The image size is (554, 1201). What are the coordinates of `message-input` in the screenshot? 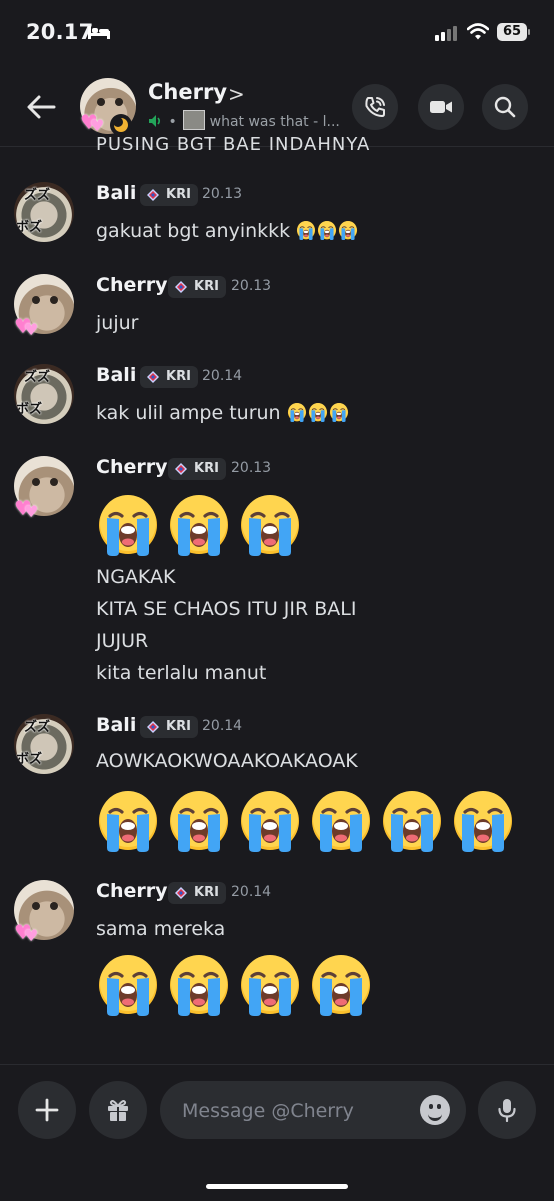 It's located at (292, 1111).